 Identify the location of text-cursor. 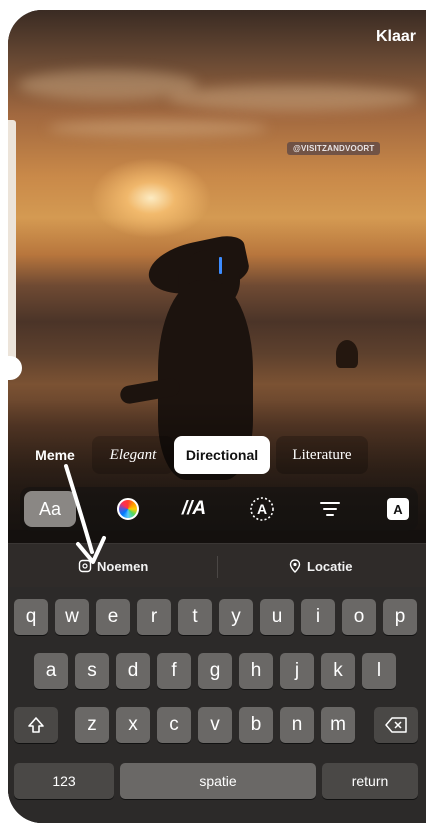
(220, 265).